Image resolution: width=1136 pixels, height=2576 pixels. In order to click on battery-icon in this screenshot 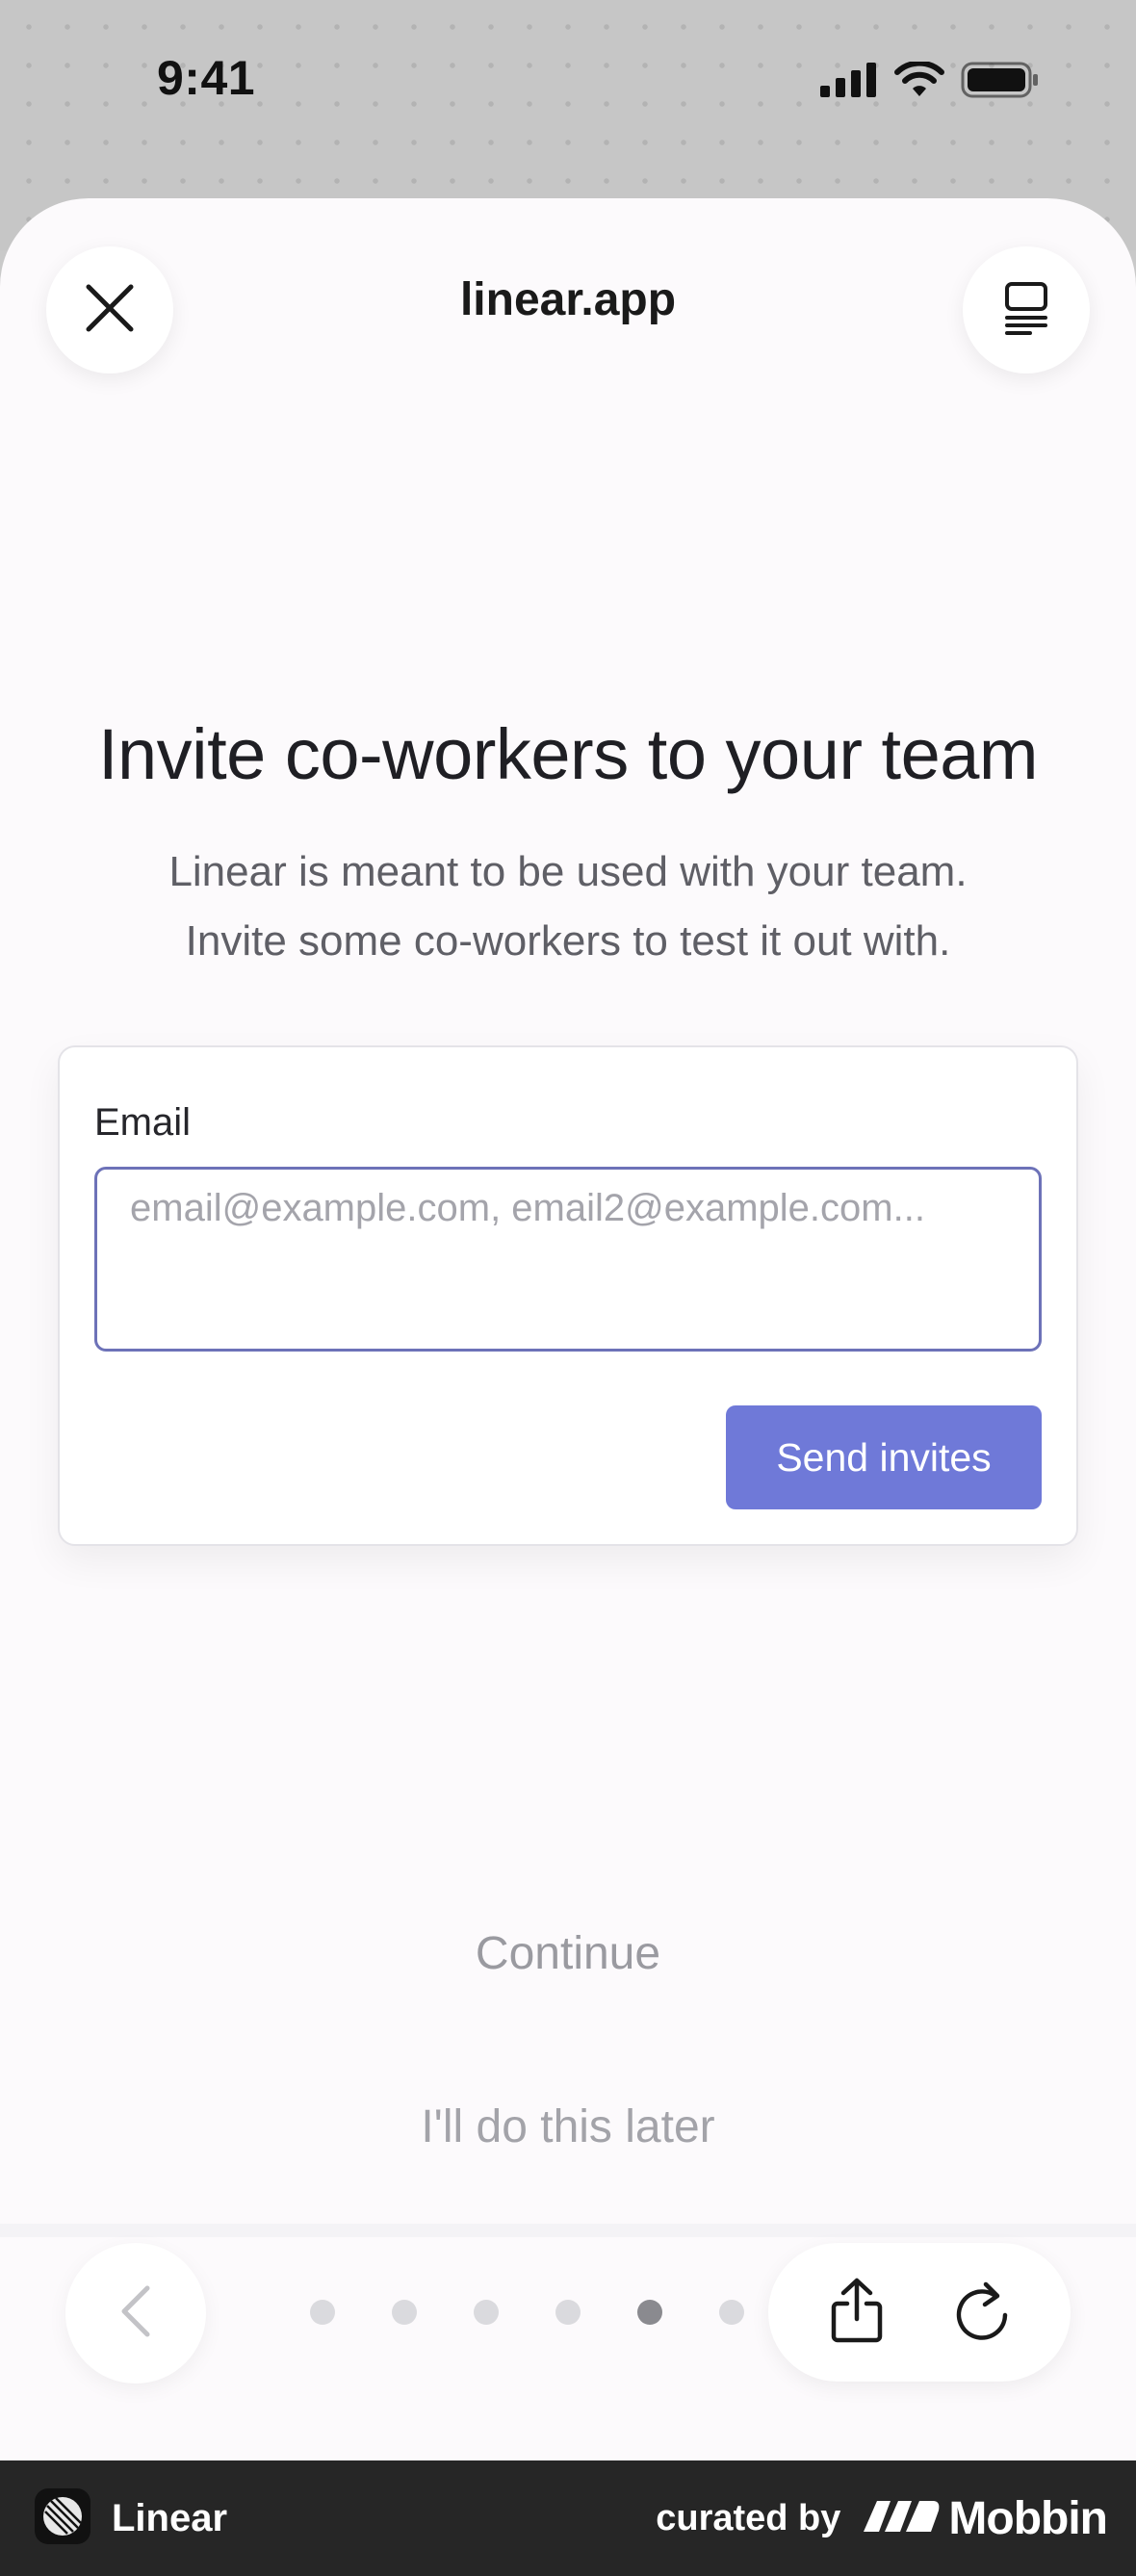, I will do `click(1000, 82)`.